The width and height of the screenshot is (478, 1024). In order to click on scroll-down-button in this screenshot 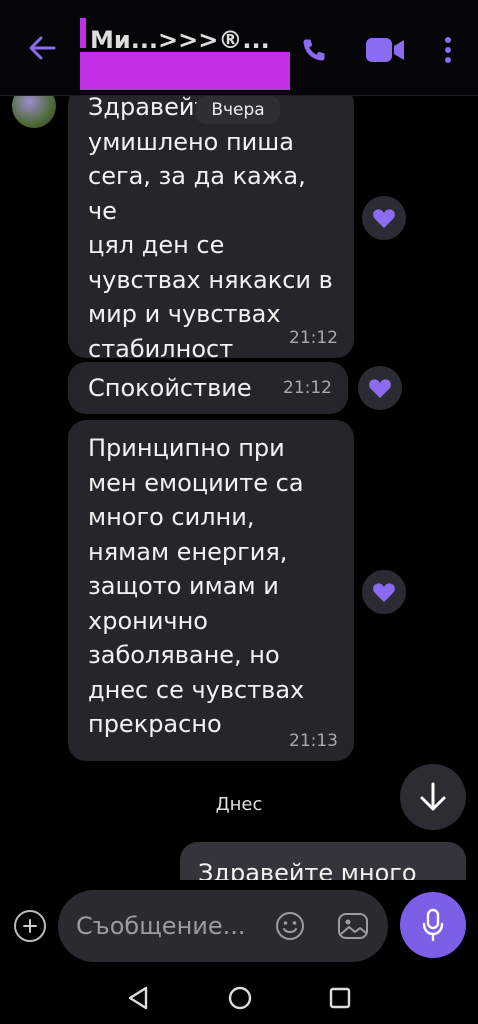, I will do `click(433, 797)`.